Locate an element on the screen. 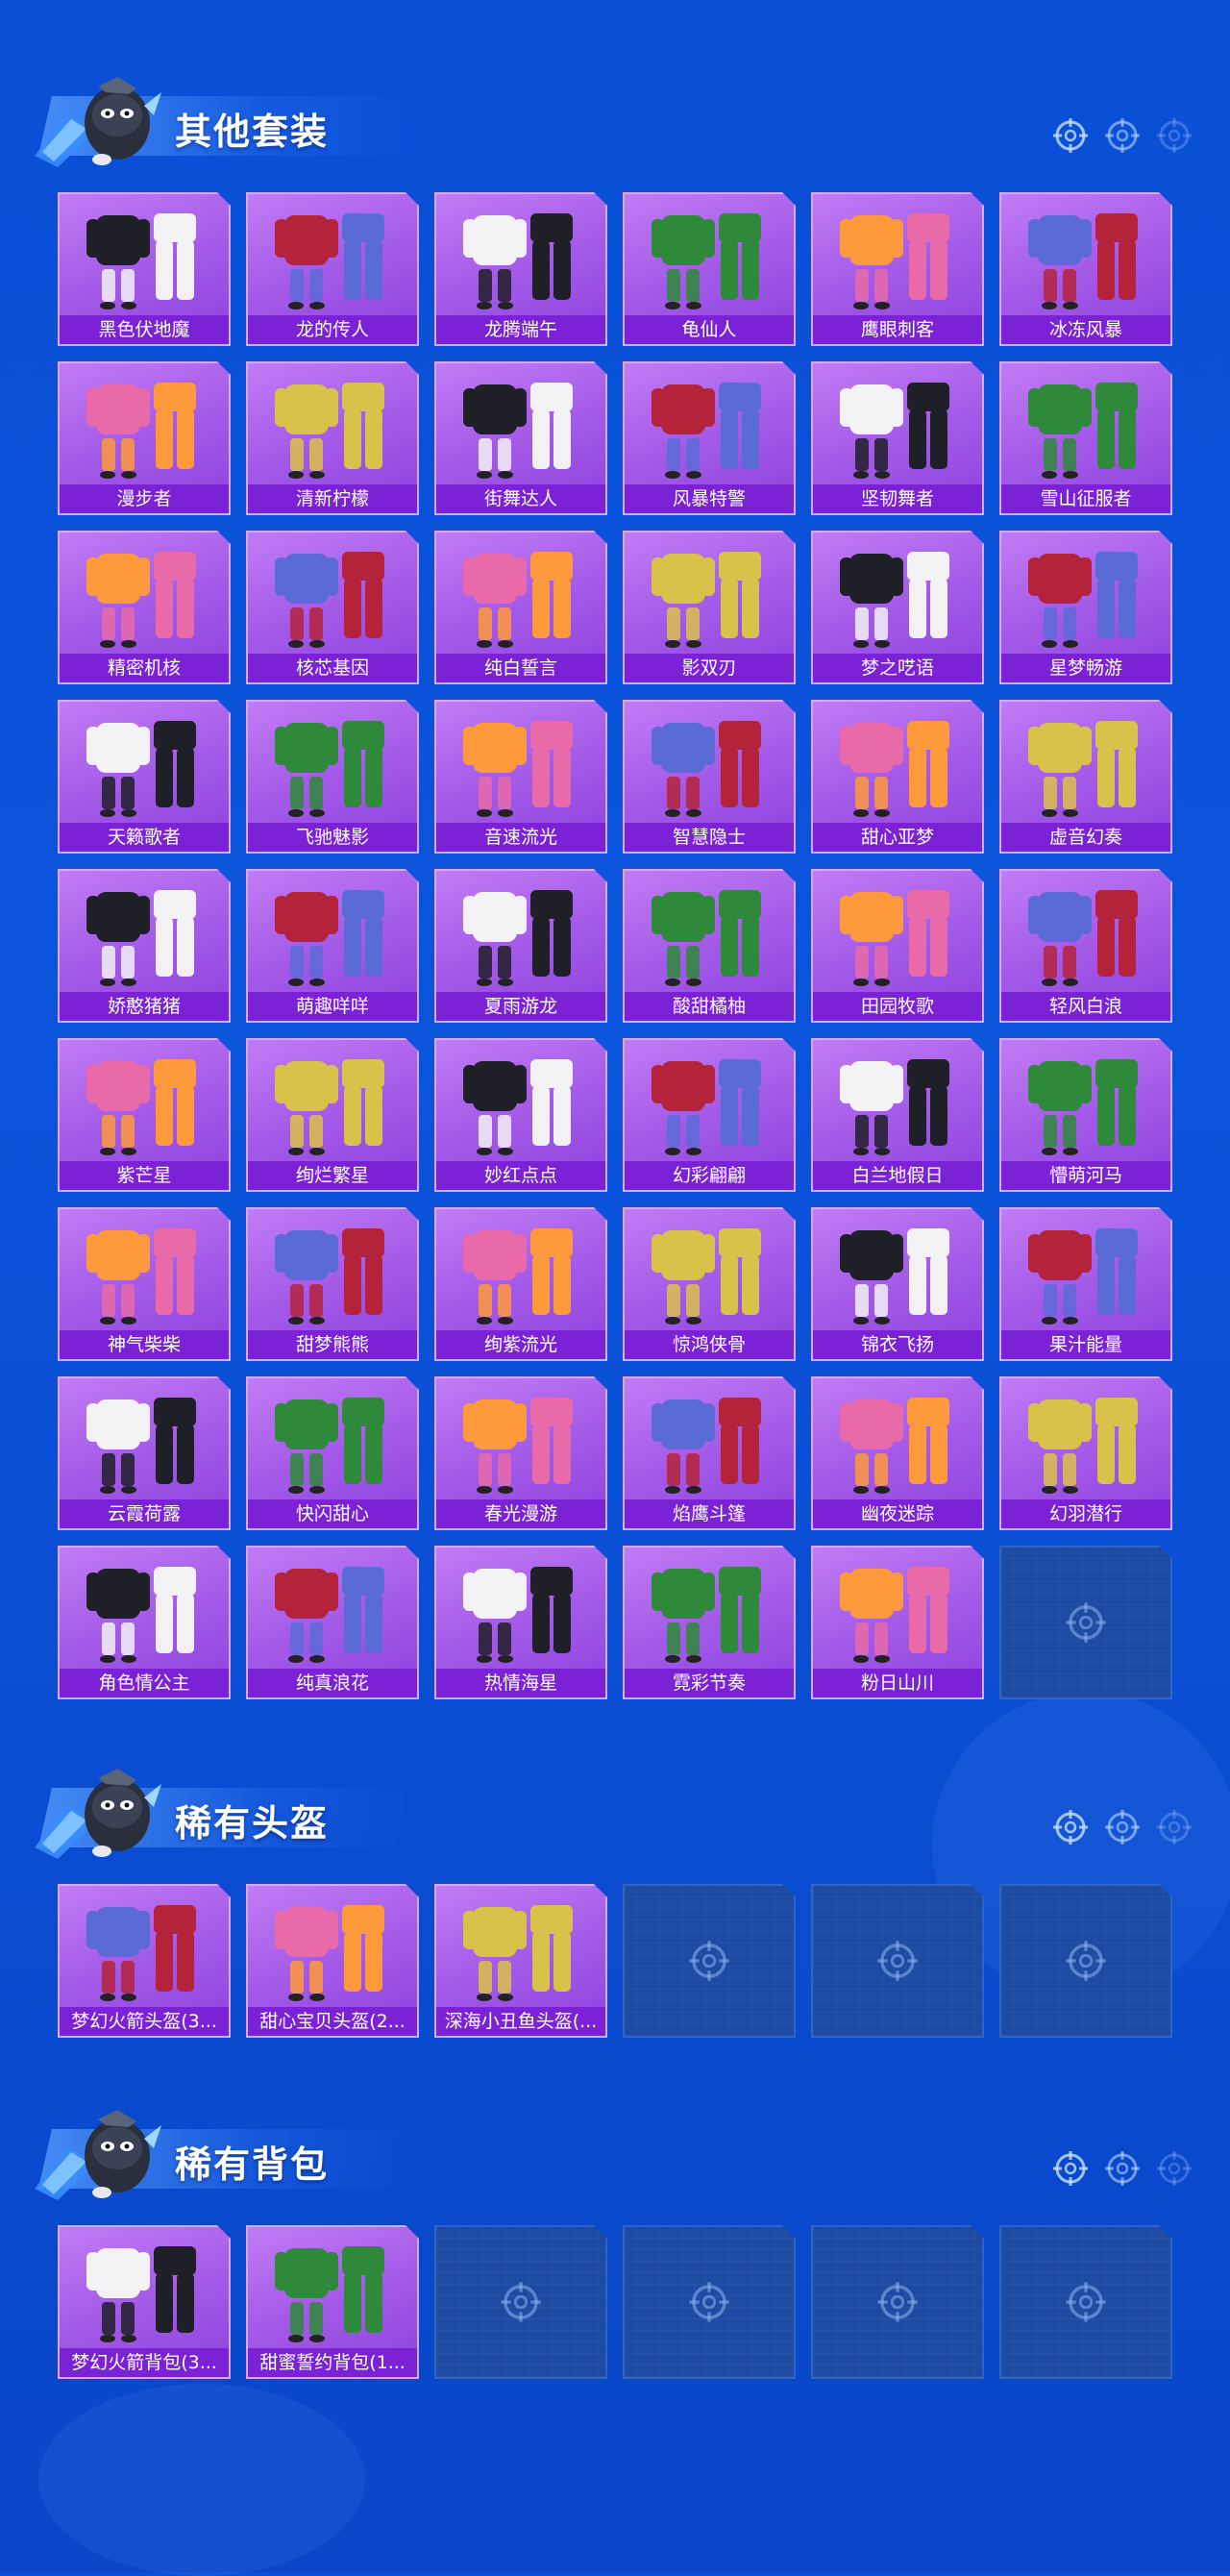 This screenshot has width=1230, height=2576. item-card: 果汁能量 is located at coordinates (1085, 1284).